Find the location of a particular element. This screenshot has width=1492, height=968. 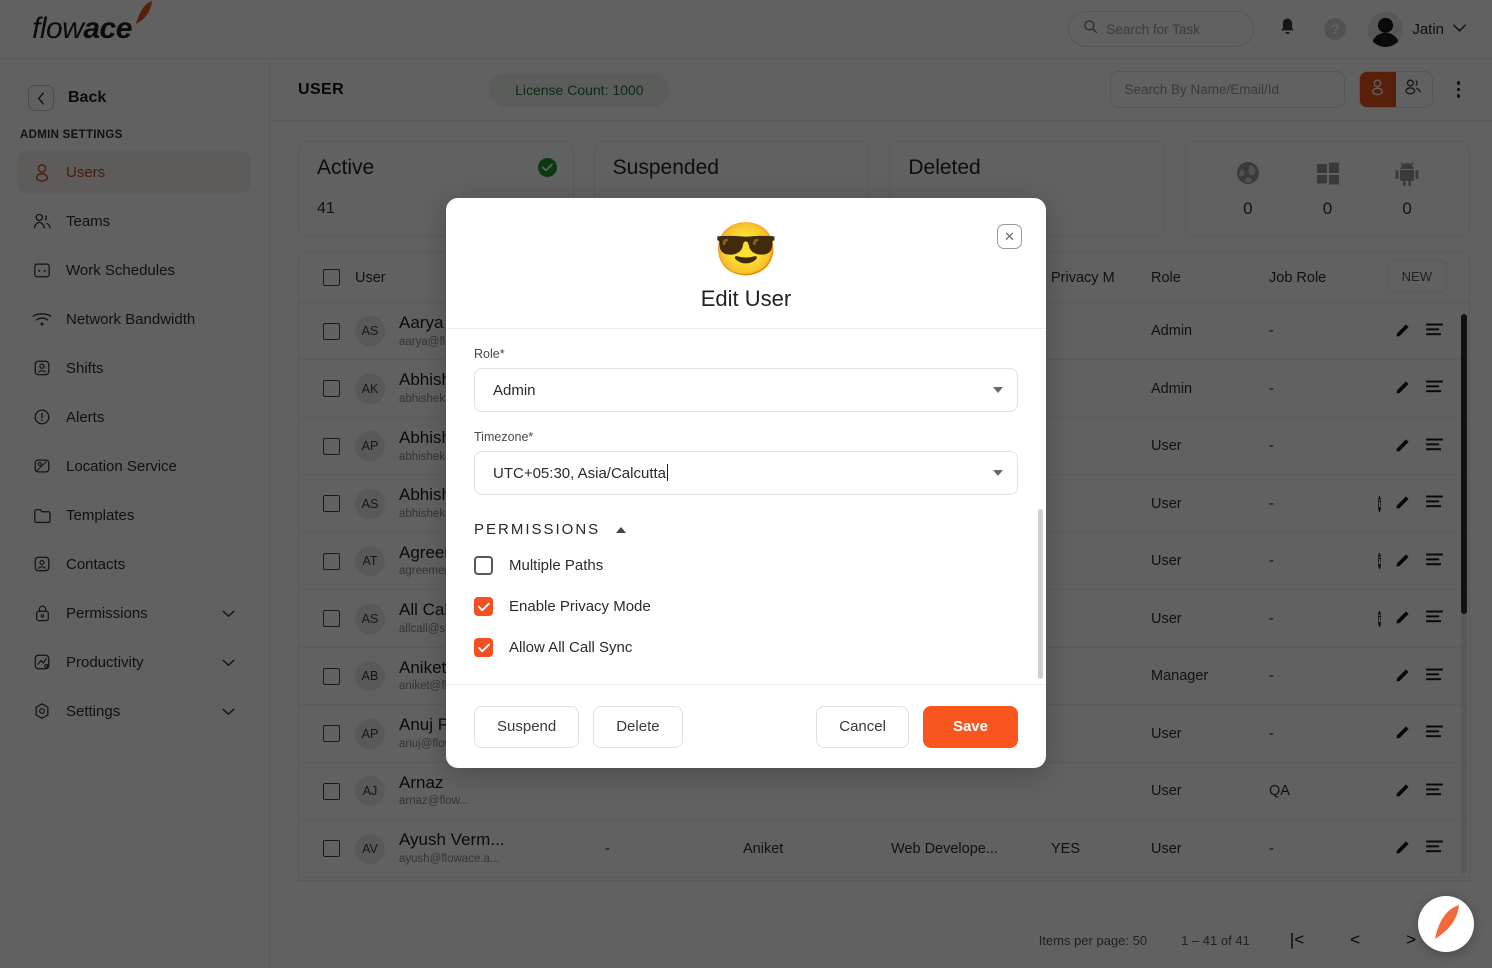

modal-title: Edit User is located at coordinates (746, 298).